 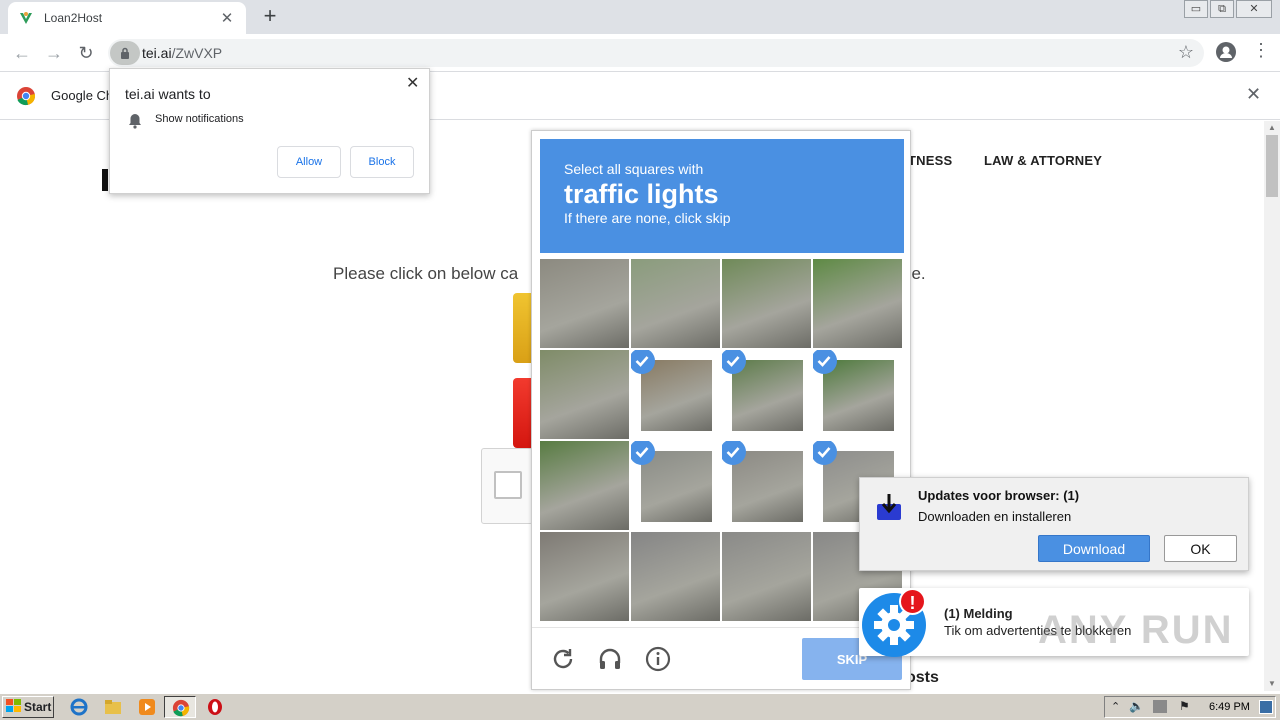 What do you see at coordinates (930, 160) in the screenshot?
I see `nav-item-fitness: TNESS` at bounding box center [930, 160].